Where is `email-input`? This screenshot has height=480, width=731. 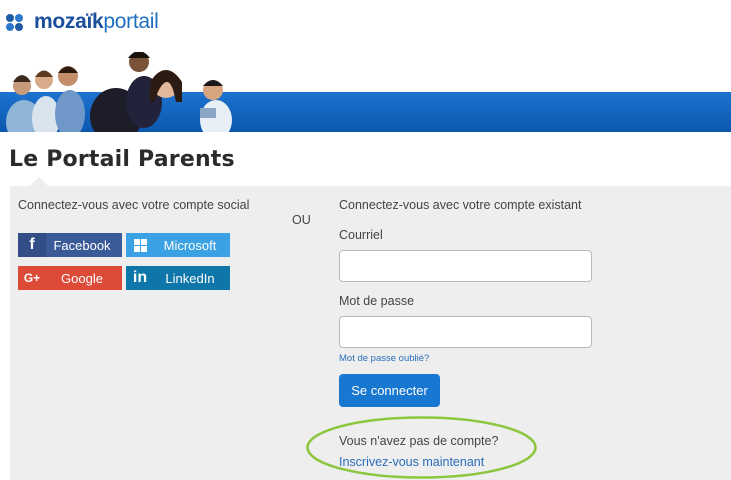
email-input is located at coordinates (465, 266).